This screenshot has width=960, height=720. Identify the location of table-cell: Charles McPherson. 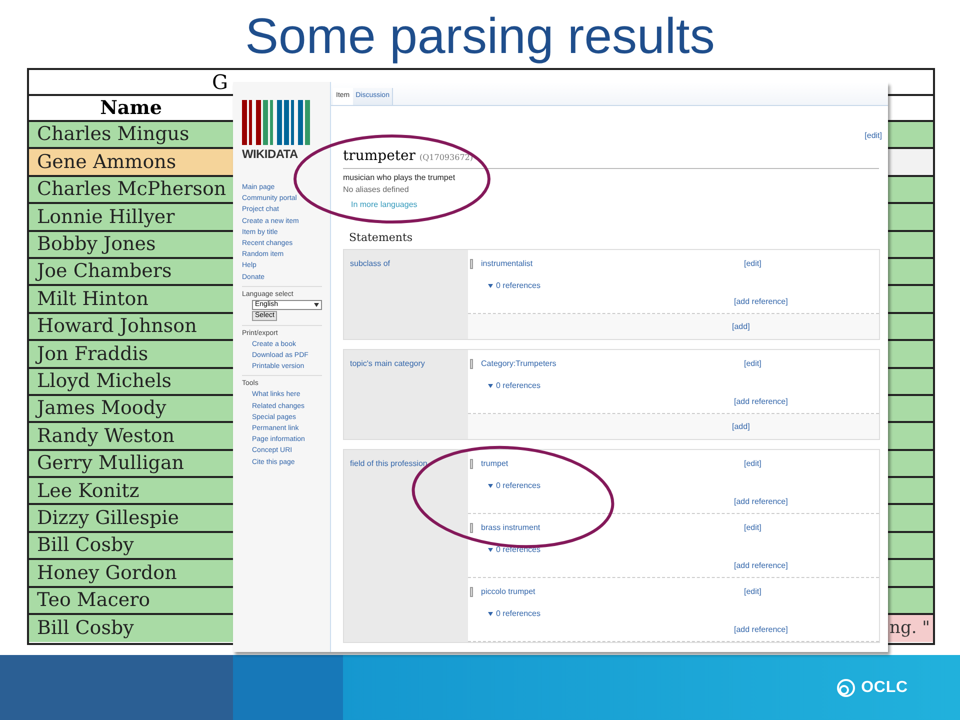
(131, 189).